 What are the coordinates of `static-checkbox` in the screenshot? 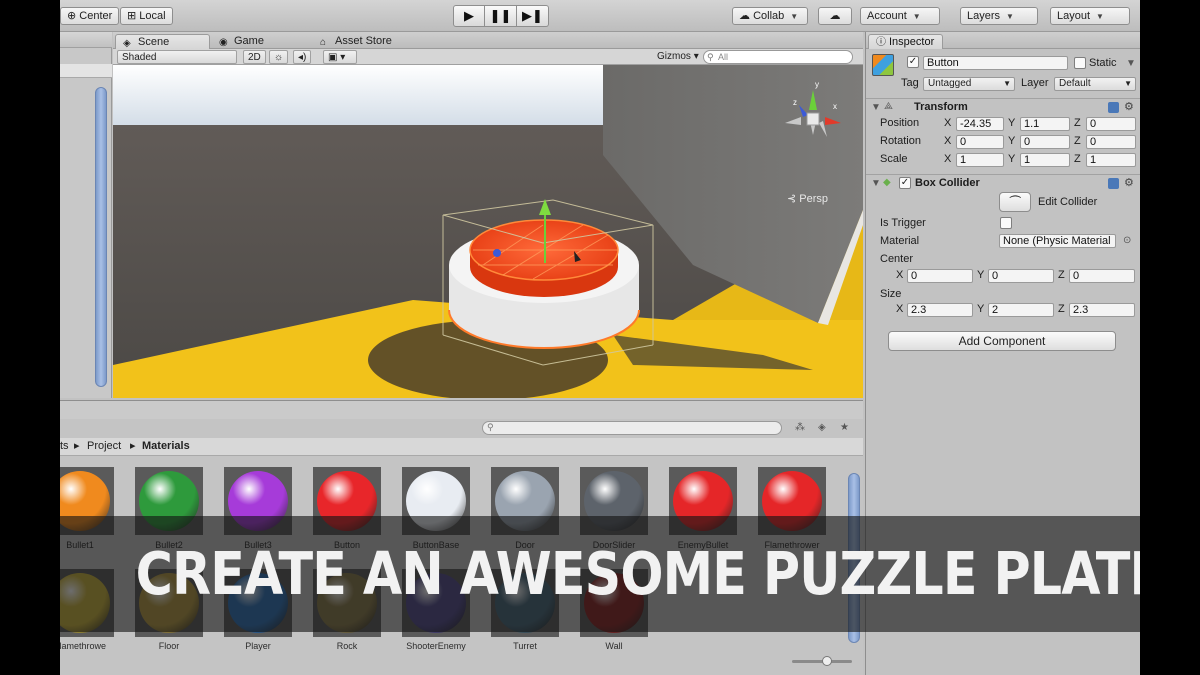 It's located at (1080, 63).